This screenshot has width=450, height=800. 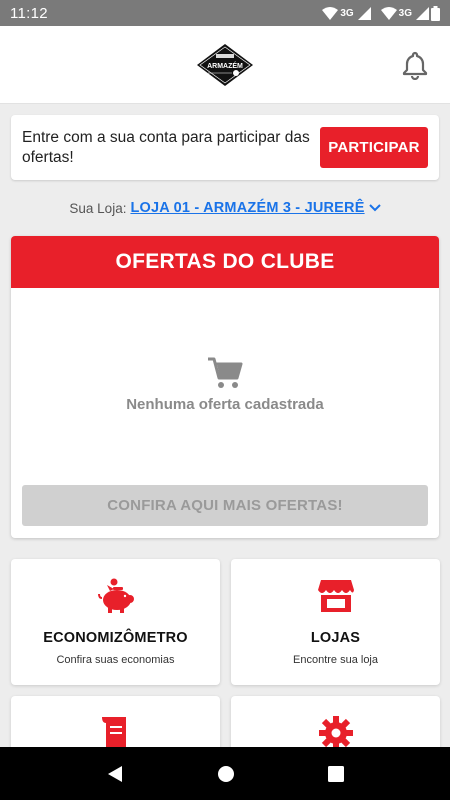 What do you see at coordinates (247, 208) in the screenshot?
I see `store-name-link: LOJA 01 - ARMAZÉM 3 - JURERÊ` at bounding box center [247, 208].